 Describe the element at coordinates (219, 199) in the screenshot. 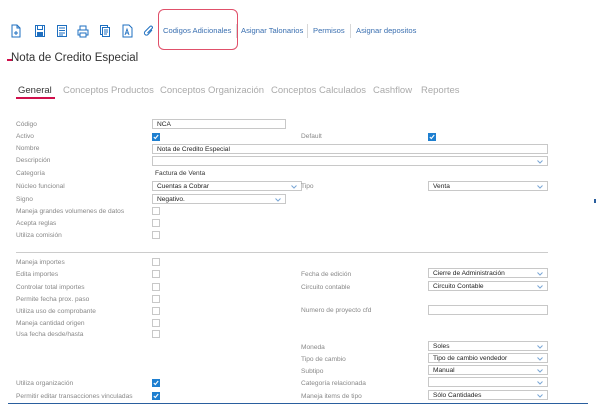

I see `signo-select: Negativo.` at that location.